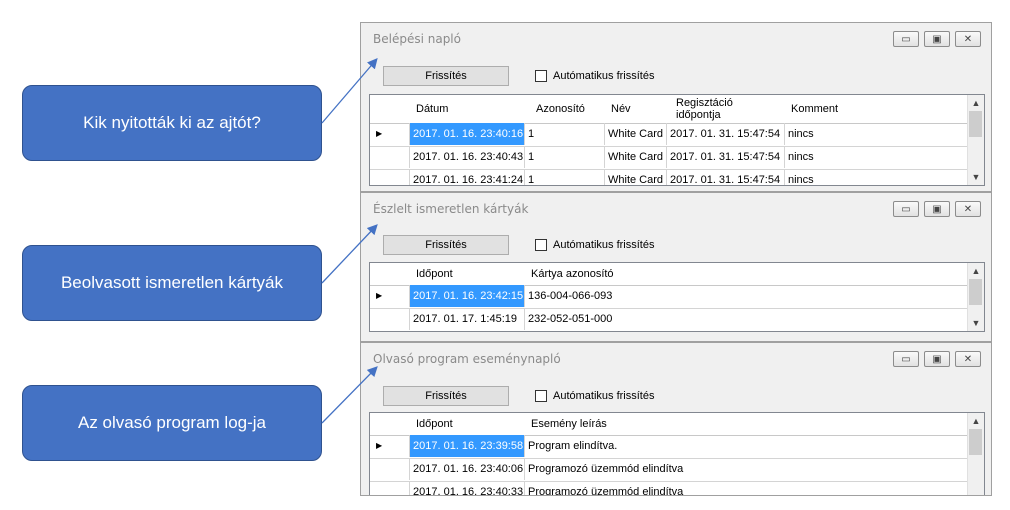  I want to click on card-id-cell: 136-004-066-093, so click(747, 296).